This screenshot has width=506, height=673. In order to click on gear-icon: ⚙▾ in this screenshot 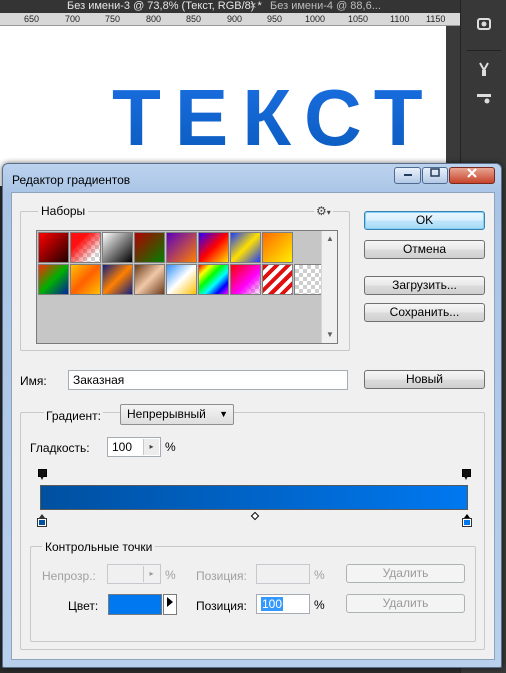, I will do `click(323, 211)`.